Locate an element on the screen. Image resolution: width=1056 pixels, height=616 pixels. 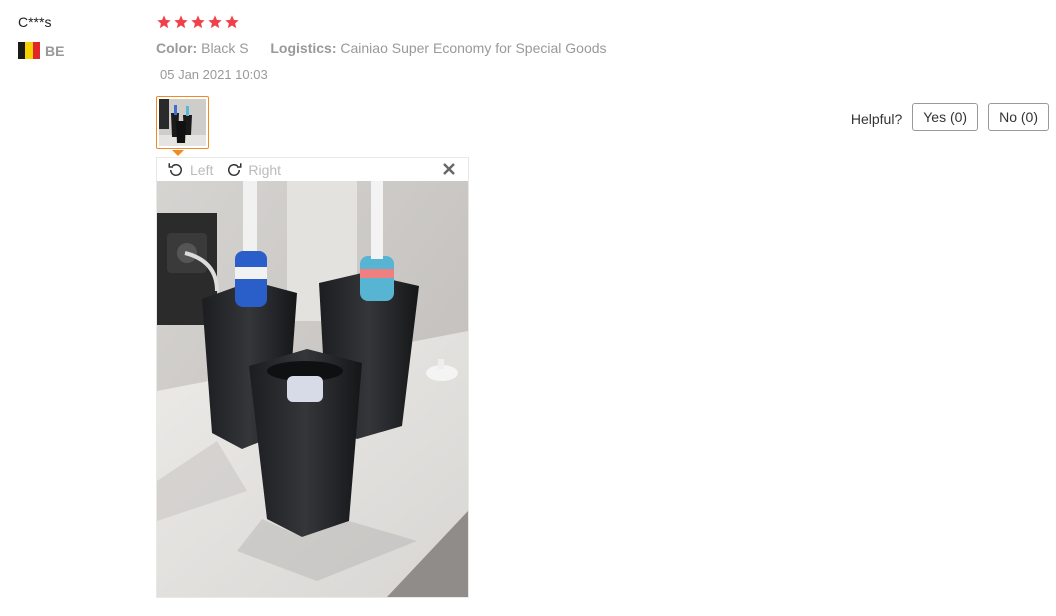
reviewer-name: C***s is located at coordinates (35, 22).